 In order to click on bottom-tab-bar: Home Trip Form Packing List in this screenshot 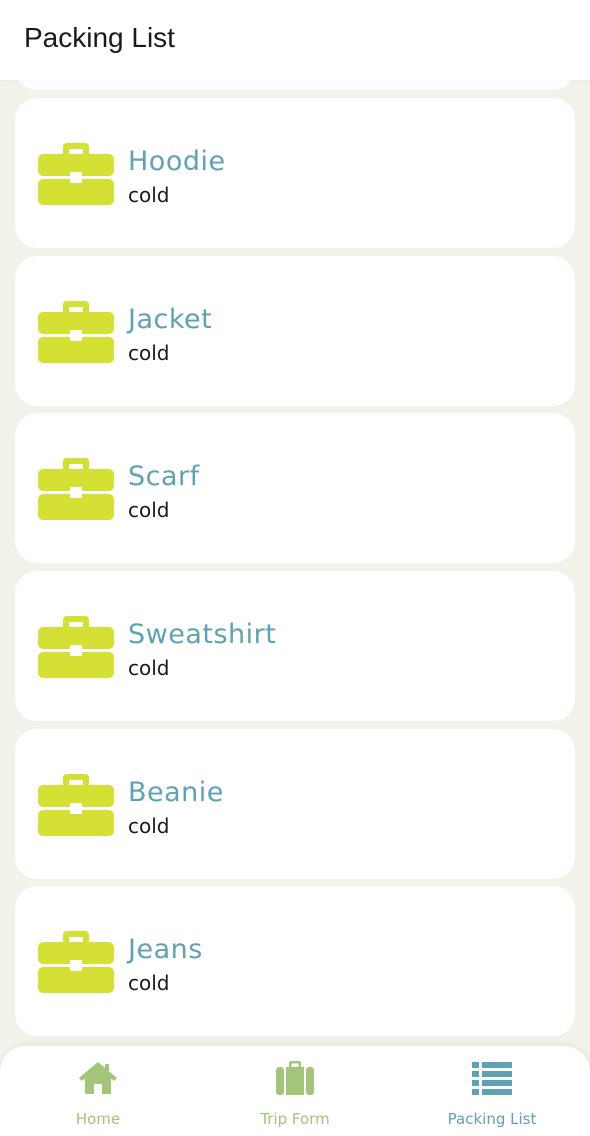, I will do `click(295, 1091)`.